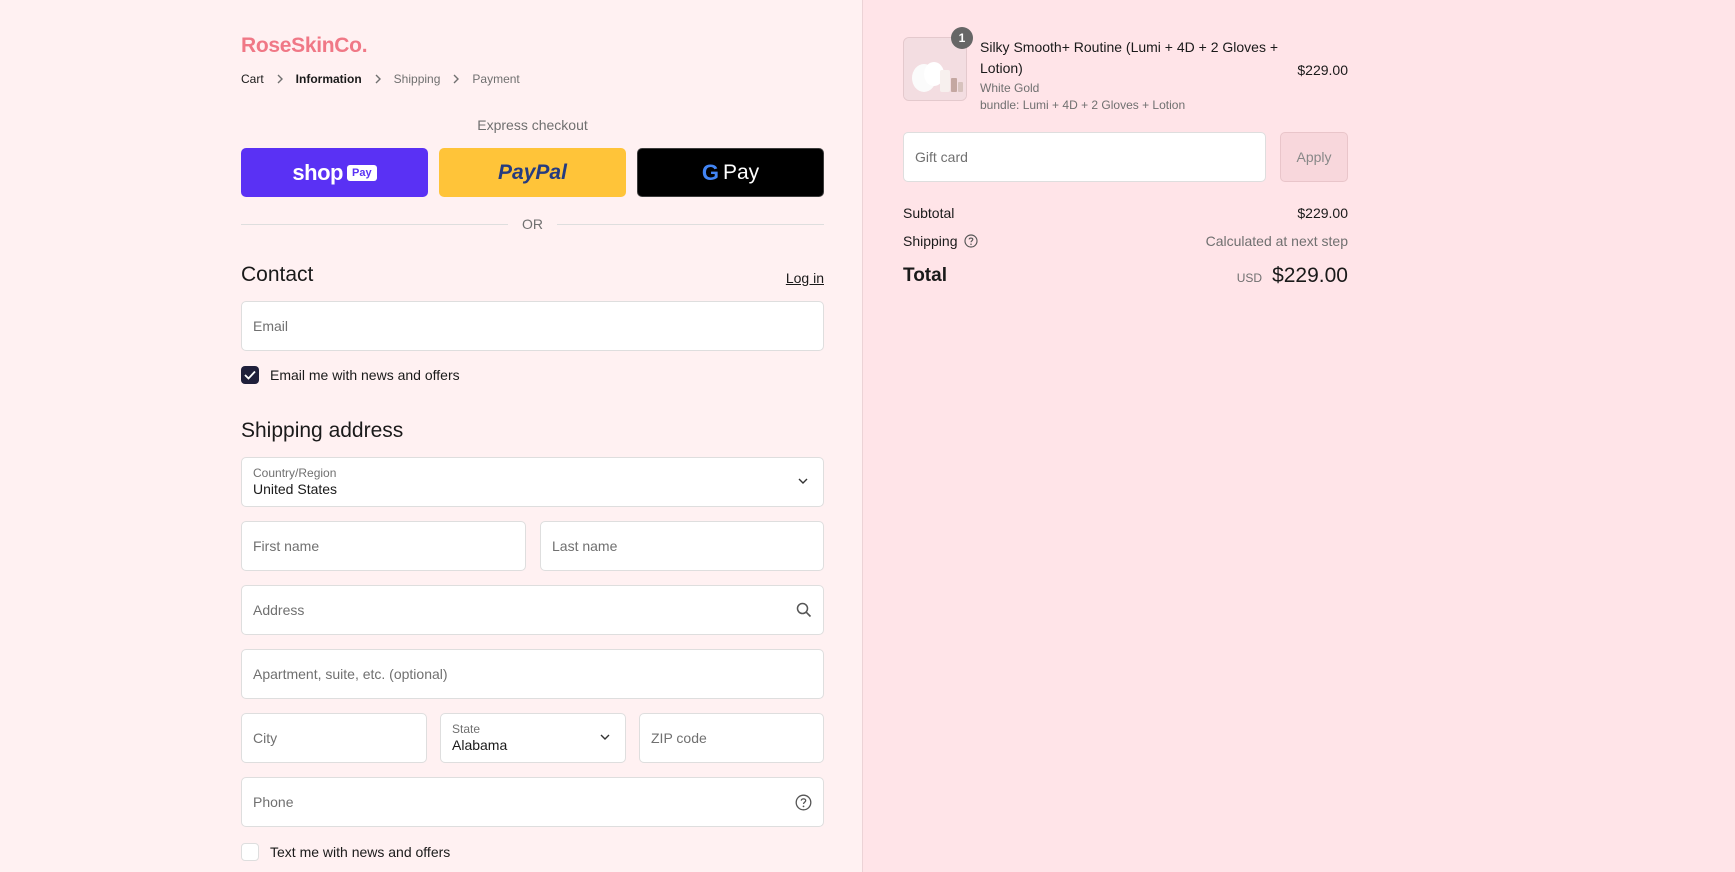  I want to click on checkbox-checked-icon, so click(250, 375).